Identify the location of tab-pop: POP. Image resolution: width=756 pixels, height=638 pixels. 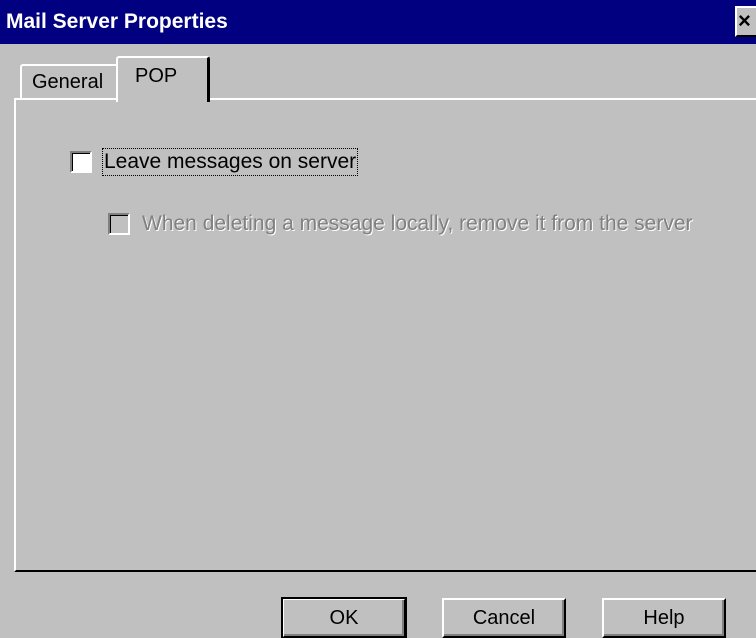
(163, 79).